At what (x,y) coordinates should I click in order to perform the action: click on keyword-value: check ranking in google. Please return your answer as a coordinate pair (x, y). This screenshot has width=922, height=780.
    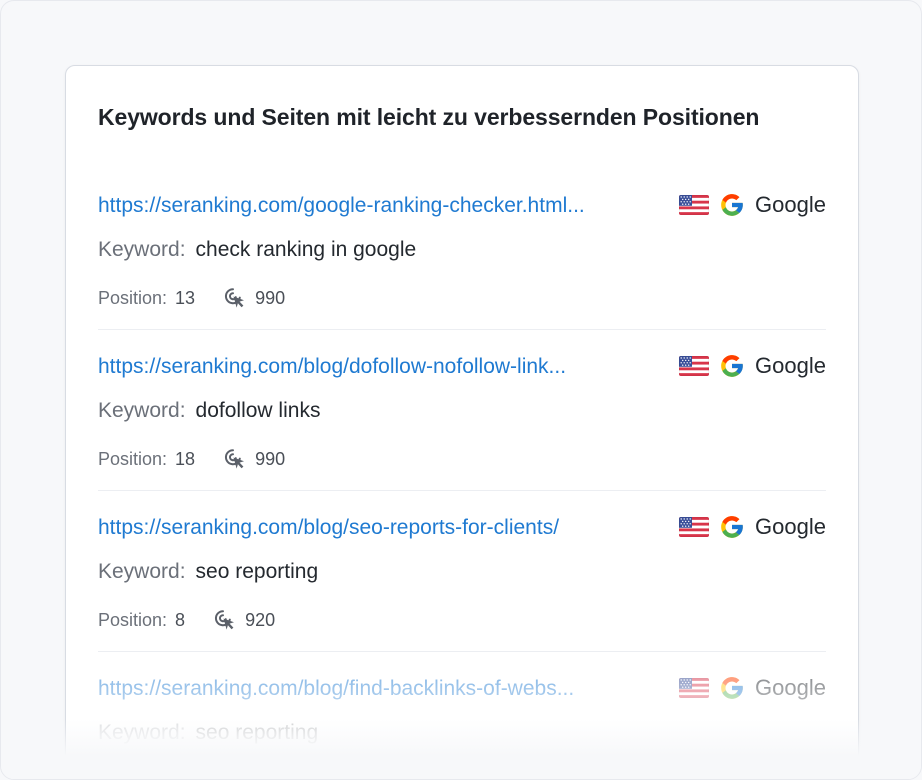
    Looking at the image, I should click on (306, 249).